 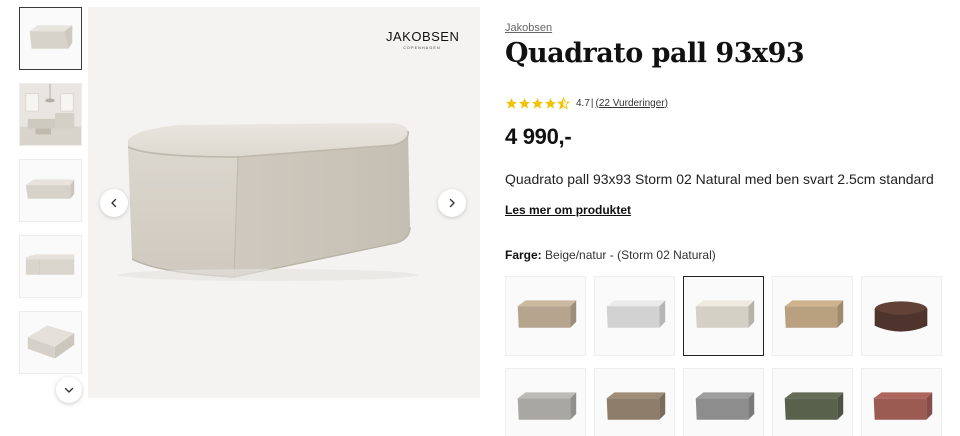 I want to click on chevron-down-icon, so click(x=69, y=390).